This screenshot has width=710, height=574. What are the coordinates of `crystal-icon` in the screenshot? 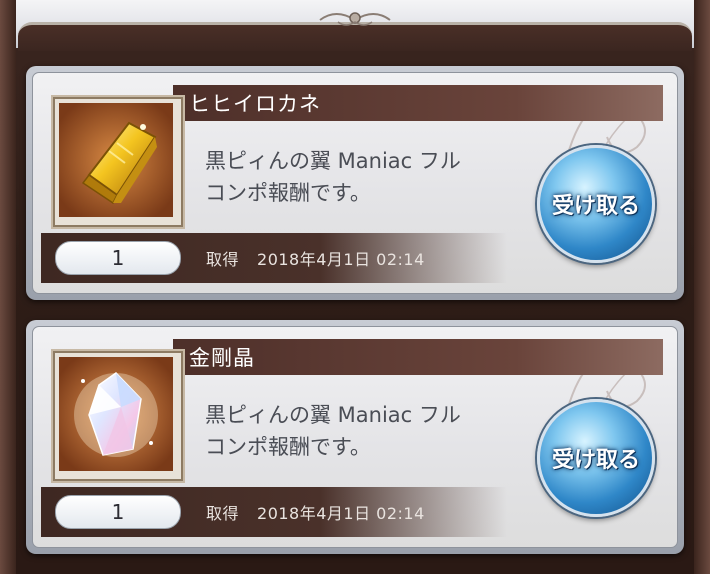 It's located at (118, 416).